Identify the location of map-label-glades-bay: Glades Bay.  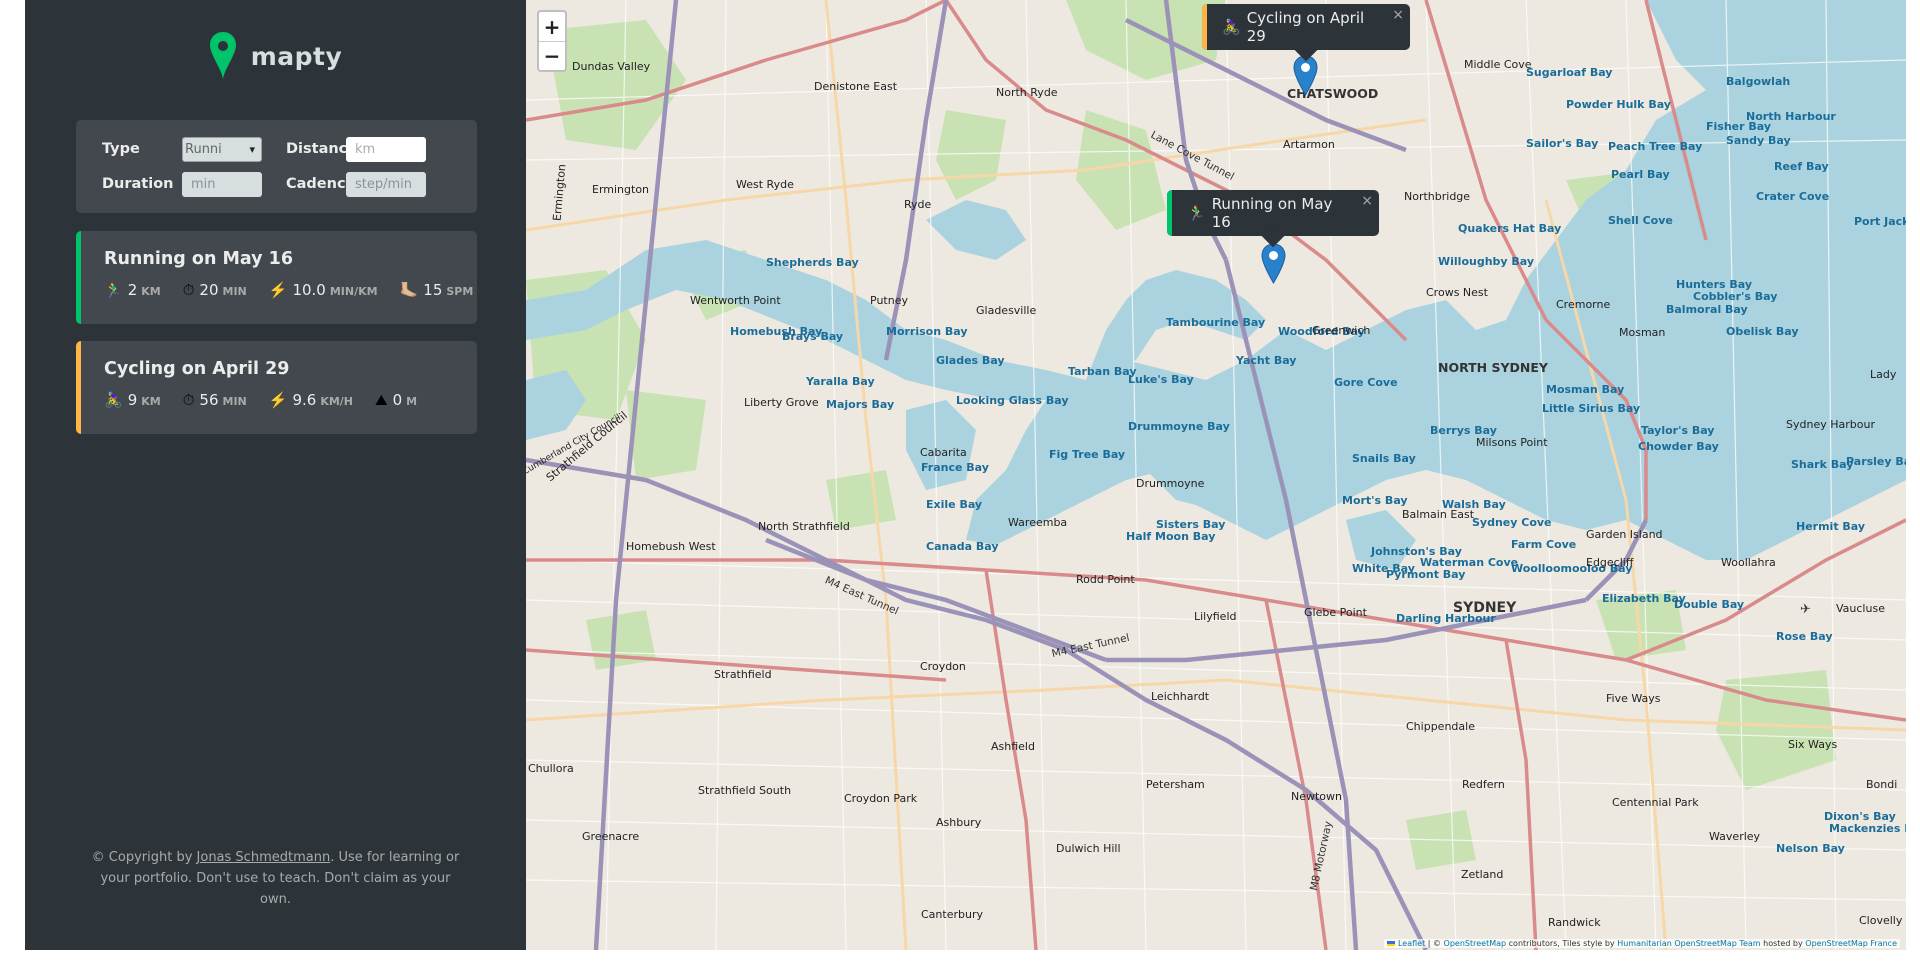
(970, 360).